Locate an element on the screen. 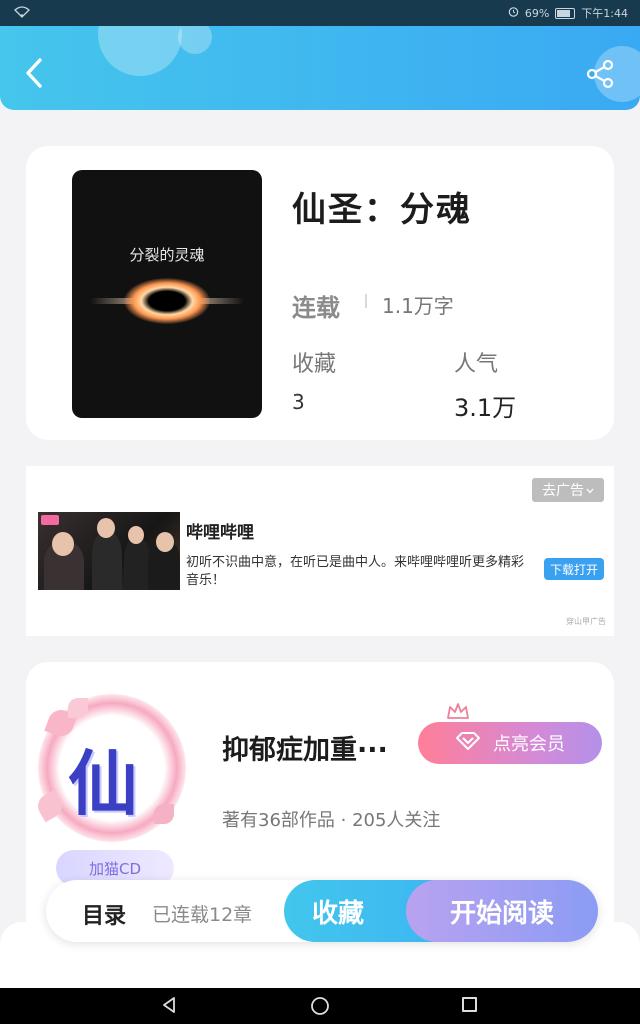 The image size is (640, 1024). ad-description: 初听不识曲中意，在听已是曲中人。来哔哩哔哩听更多精彩音乐！ is located at coordinates (355, 571).